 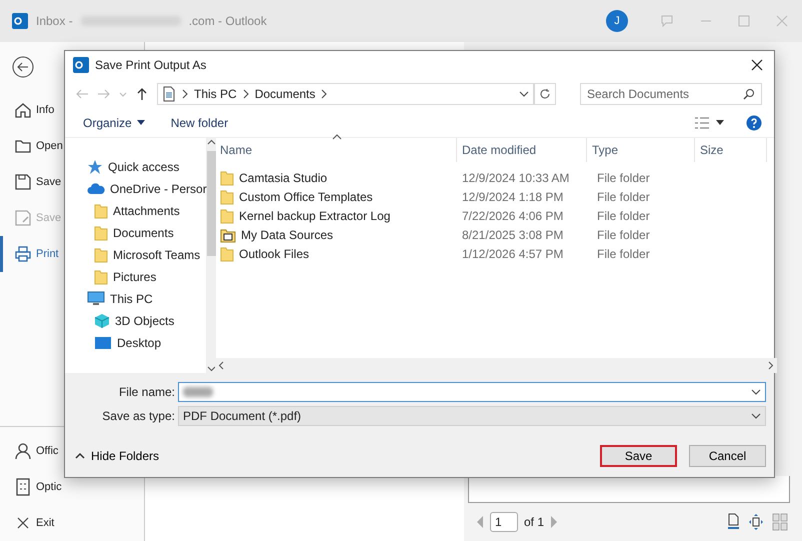 What do you see at coordinates (534, 522) in the screenshot?
I see `page-count: of 1` at bounding box center [534, 522].